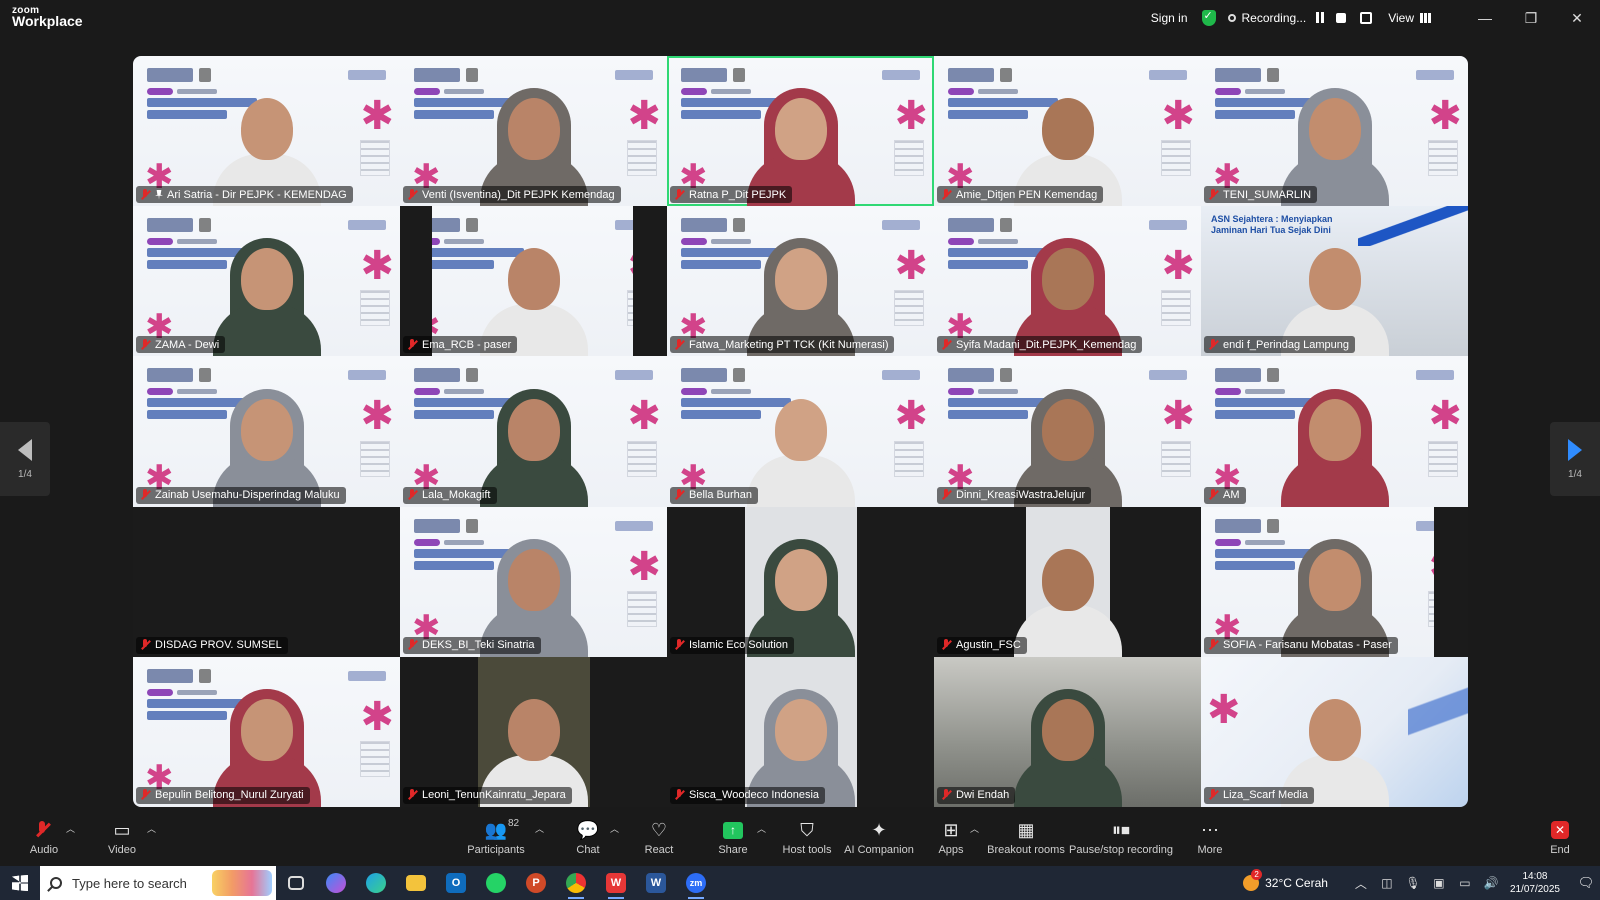  Describe the element at coordinates (1366, 18) in the screenshot. I see `gallery-grid-icon` at that location.